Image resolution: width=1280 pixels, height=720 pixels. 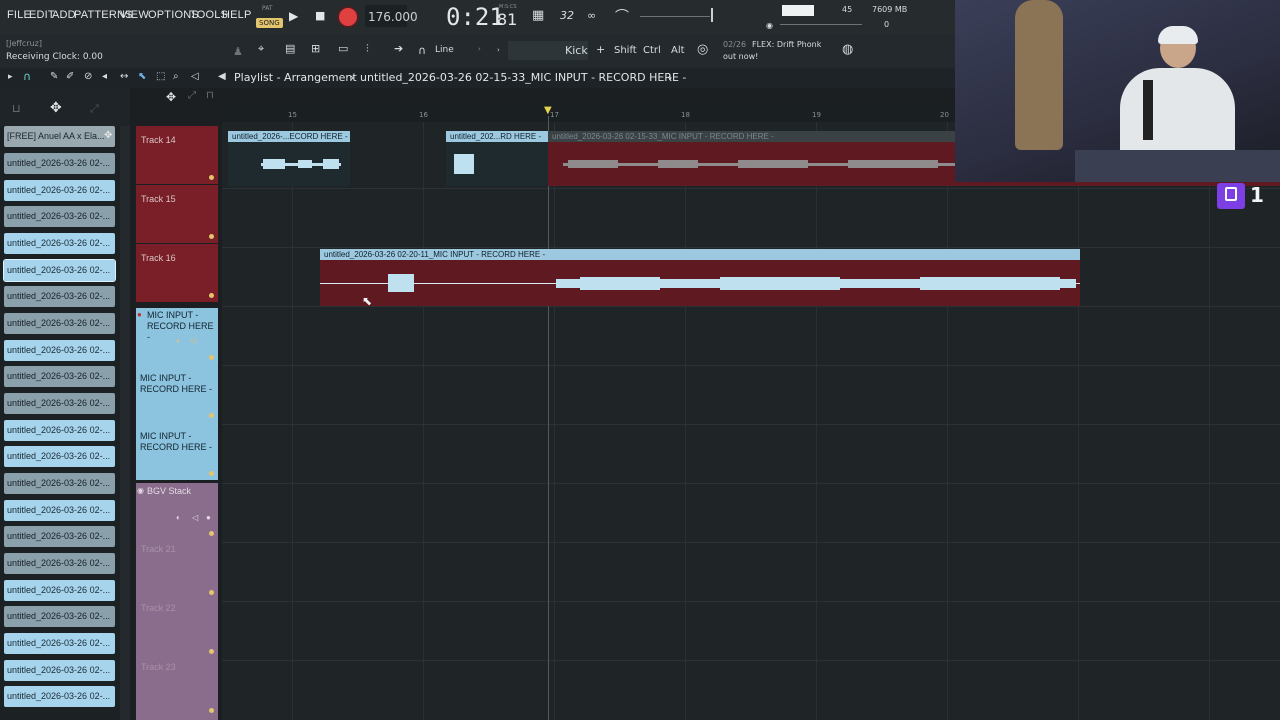 What do you see at coordinates (267, 8) in the screenshot?
I see `pat-label: PAT` at bounding box center [267, 8].